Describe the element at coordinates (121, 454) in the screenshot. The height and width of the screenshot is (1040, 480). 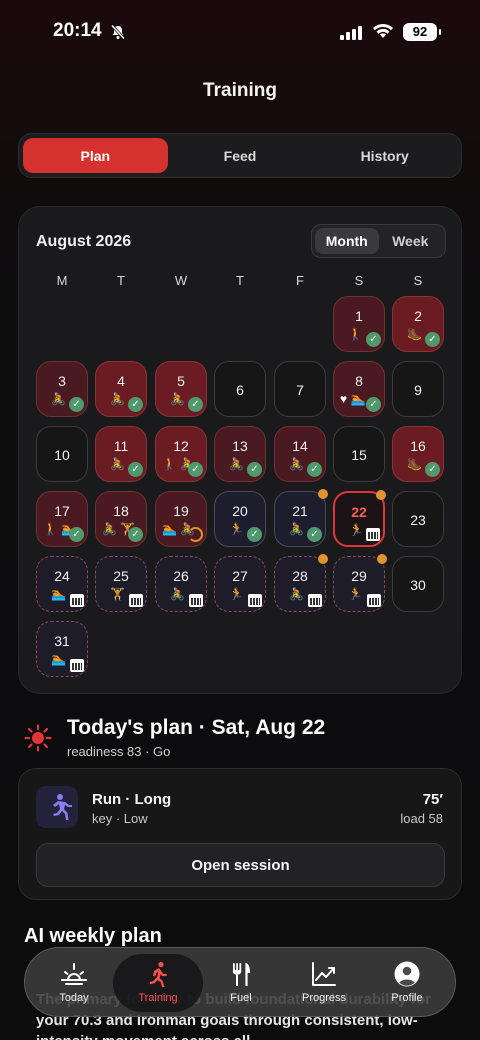
I see `calendar-day: 11 🚴 ✓` at that location.